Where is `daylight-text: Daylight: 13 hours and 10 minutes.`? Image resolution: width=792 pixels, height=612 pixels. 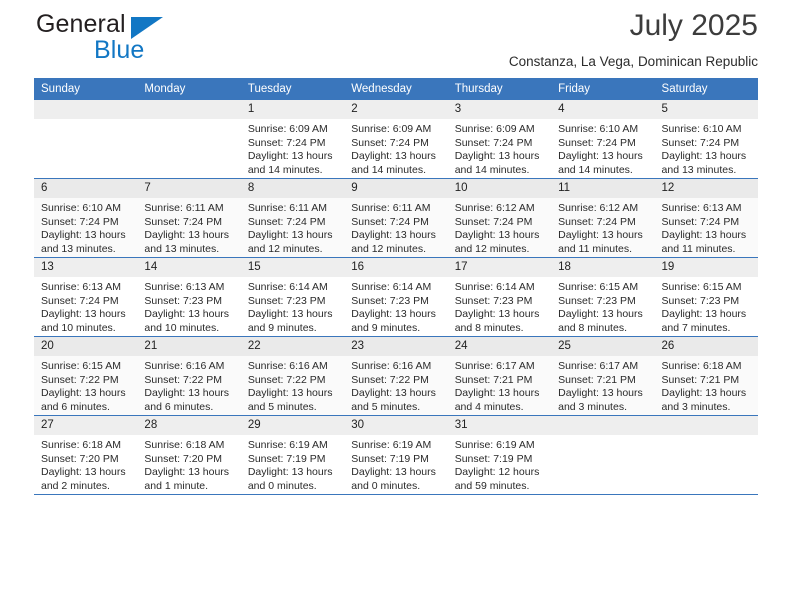
daylight-text: Daylight: 13 hours and 10 minutes. is located at coordinates (187, 321).